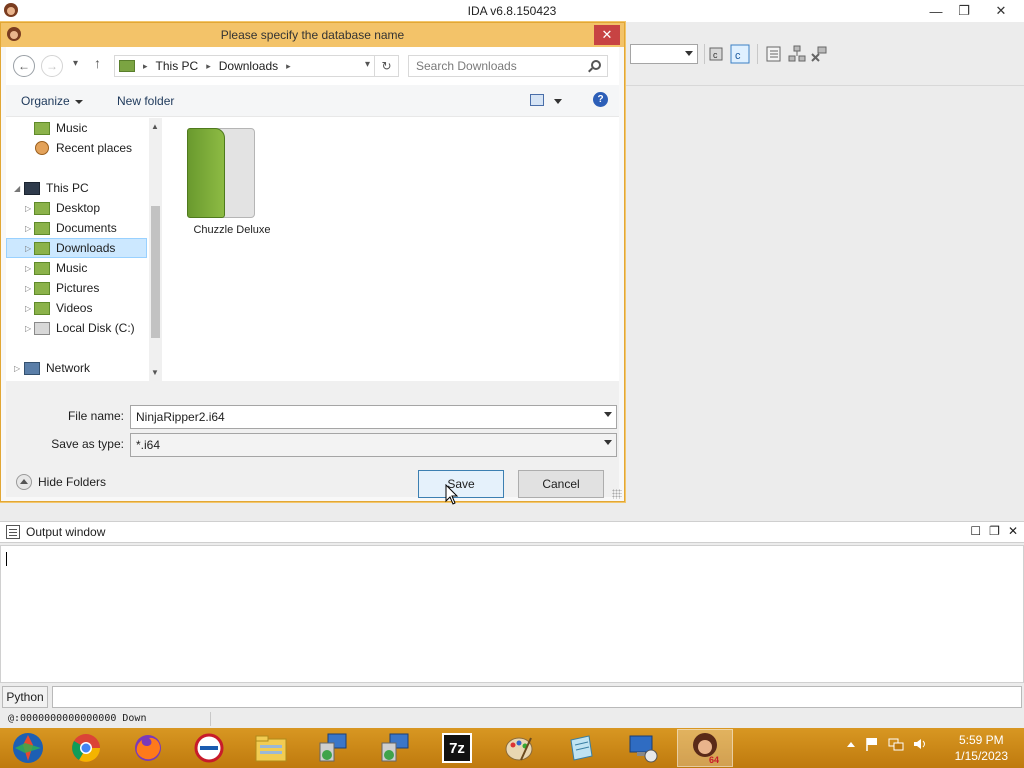 This screenshot has width=1024, height=768. What do you see at coordinates (232, 182) in the screenshot?
I see `folder-item: Chuzzle Deluxe` at bounding box center [232, 182].